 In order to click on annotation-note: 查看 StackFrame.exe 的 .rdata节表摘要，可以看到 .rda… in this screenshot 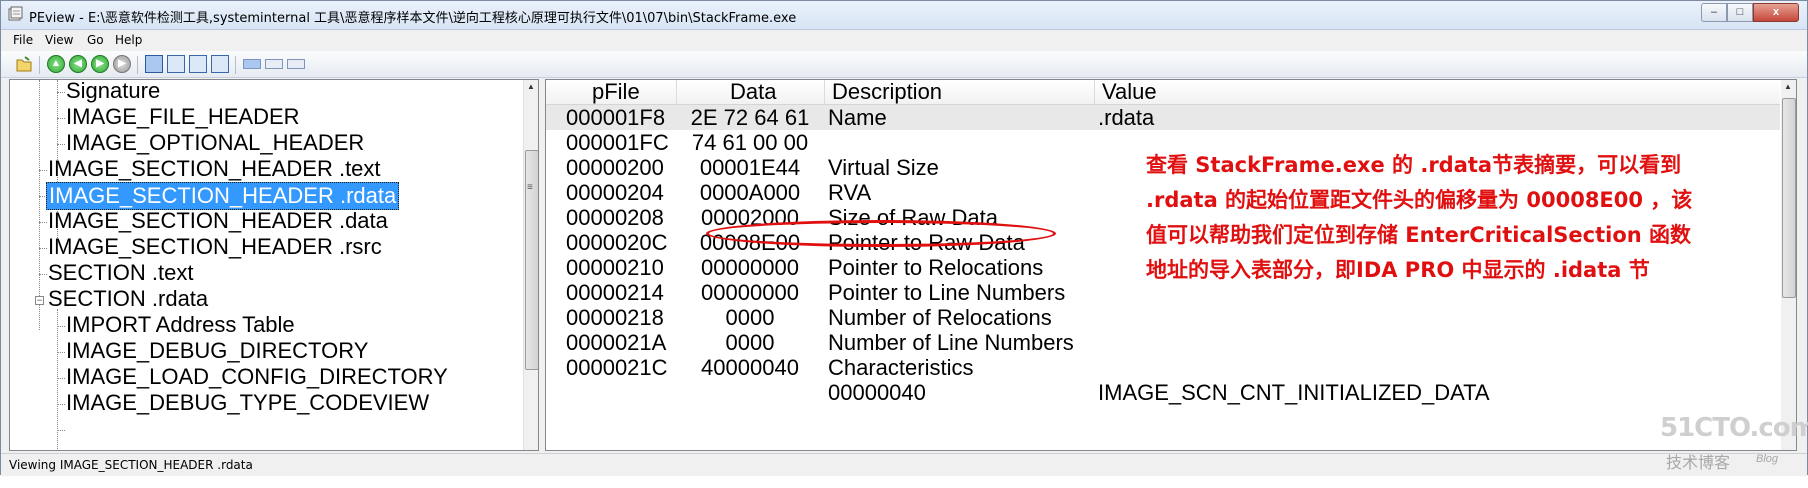, I will do `click(1426, 218)`.